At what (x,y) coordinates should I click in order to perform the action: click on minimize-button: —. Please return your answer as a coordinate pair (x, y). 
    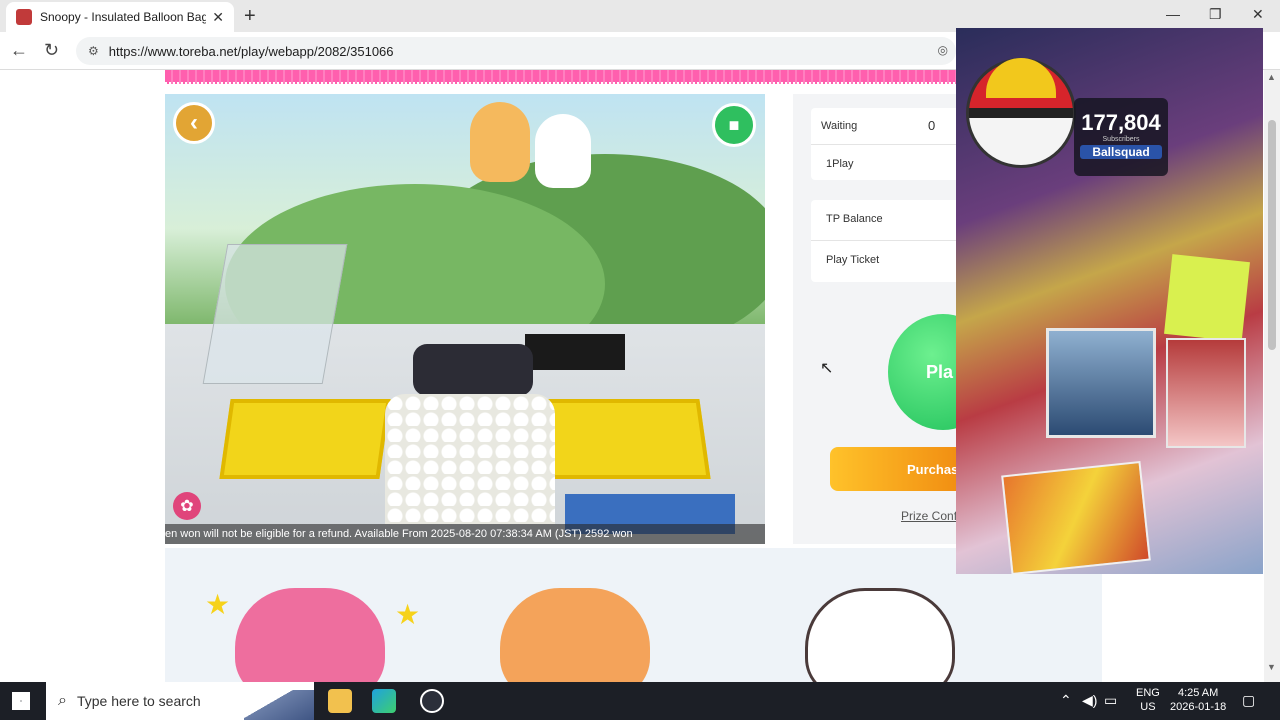
    Looking at the image, I should click on (1173, 14).